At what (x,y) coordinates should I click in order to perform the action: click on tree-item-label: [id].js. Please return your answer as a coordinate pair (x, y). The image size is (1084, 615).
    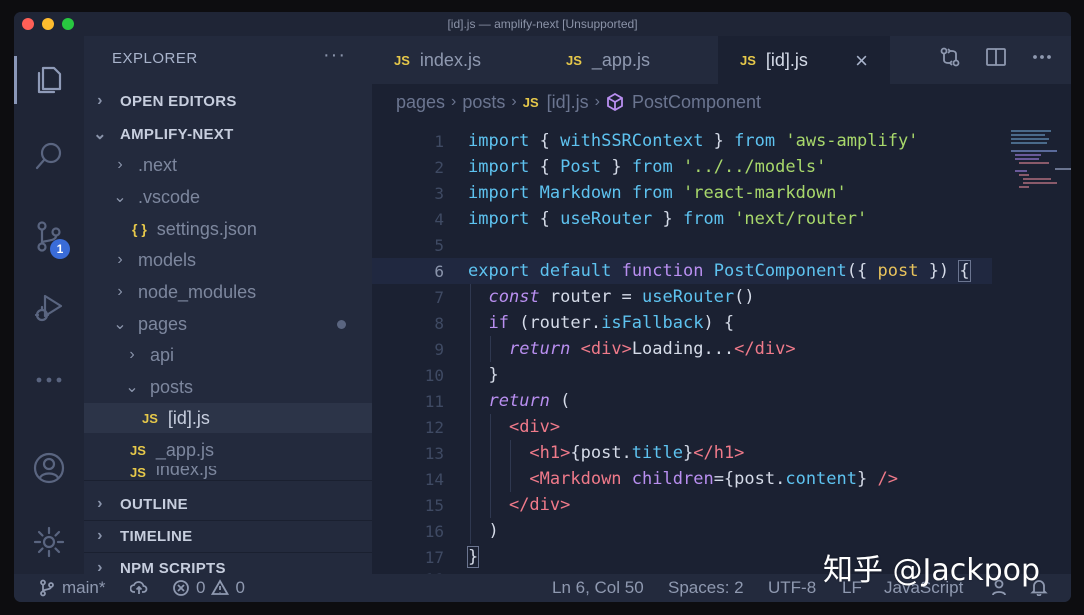
    Looking at the image, I should click on (188, 417).